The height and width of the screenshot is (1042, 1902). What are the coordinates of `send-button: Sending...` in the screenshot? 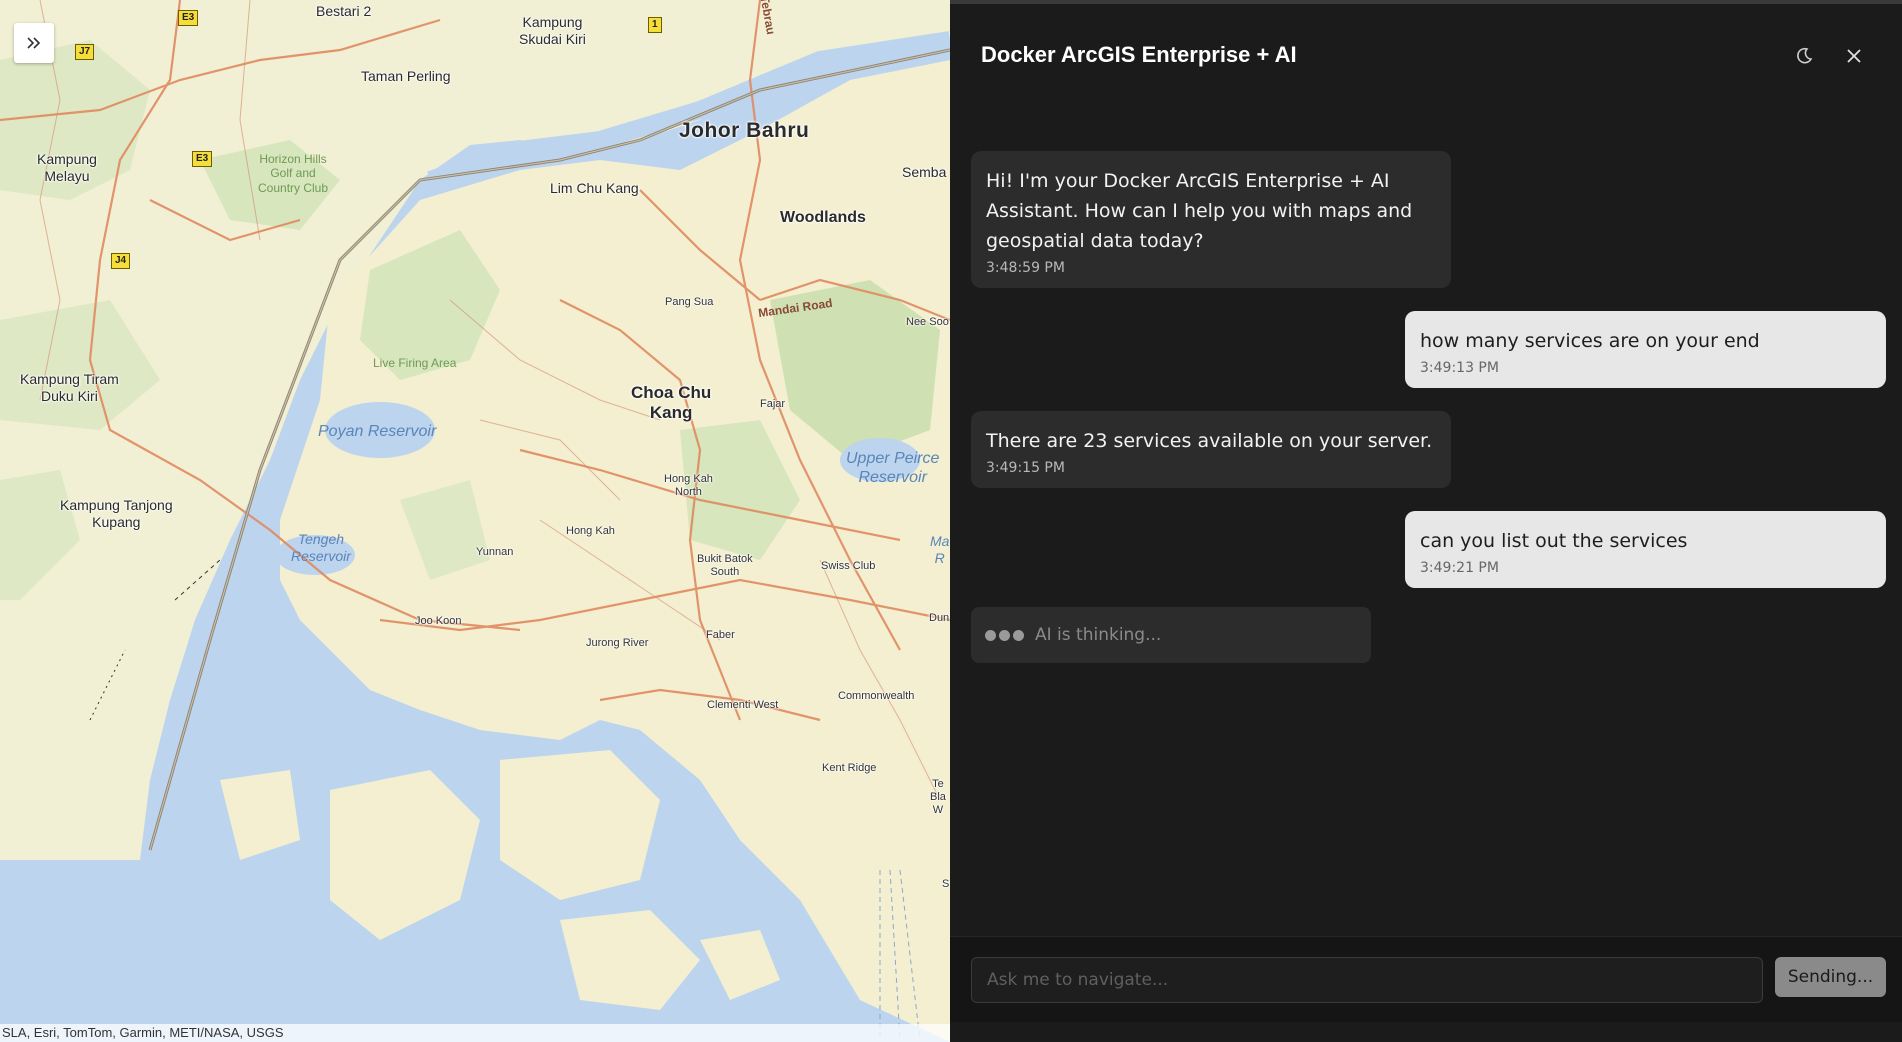 It's located at (1830, 977).